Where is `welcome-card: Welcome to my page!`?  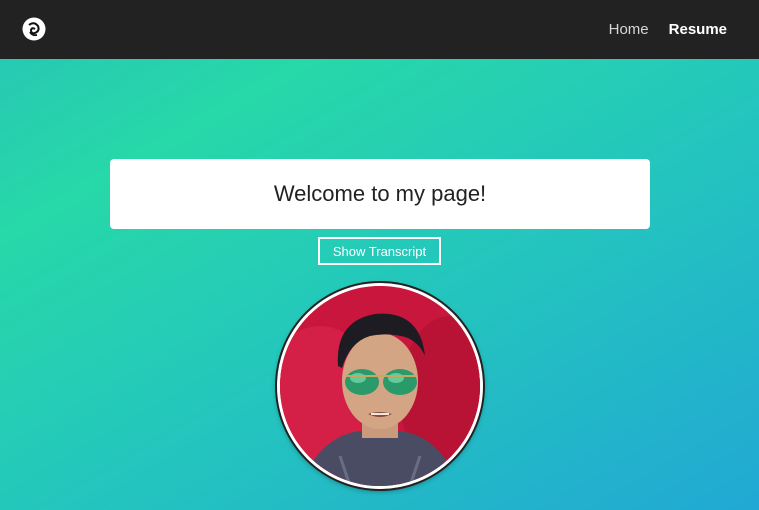 welcome-card: Welcome to my page! is located at coordinates (380, 194).